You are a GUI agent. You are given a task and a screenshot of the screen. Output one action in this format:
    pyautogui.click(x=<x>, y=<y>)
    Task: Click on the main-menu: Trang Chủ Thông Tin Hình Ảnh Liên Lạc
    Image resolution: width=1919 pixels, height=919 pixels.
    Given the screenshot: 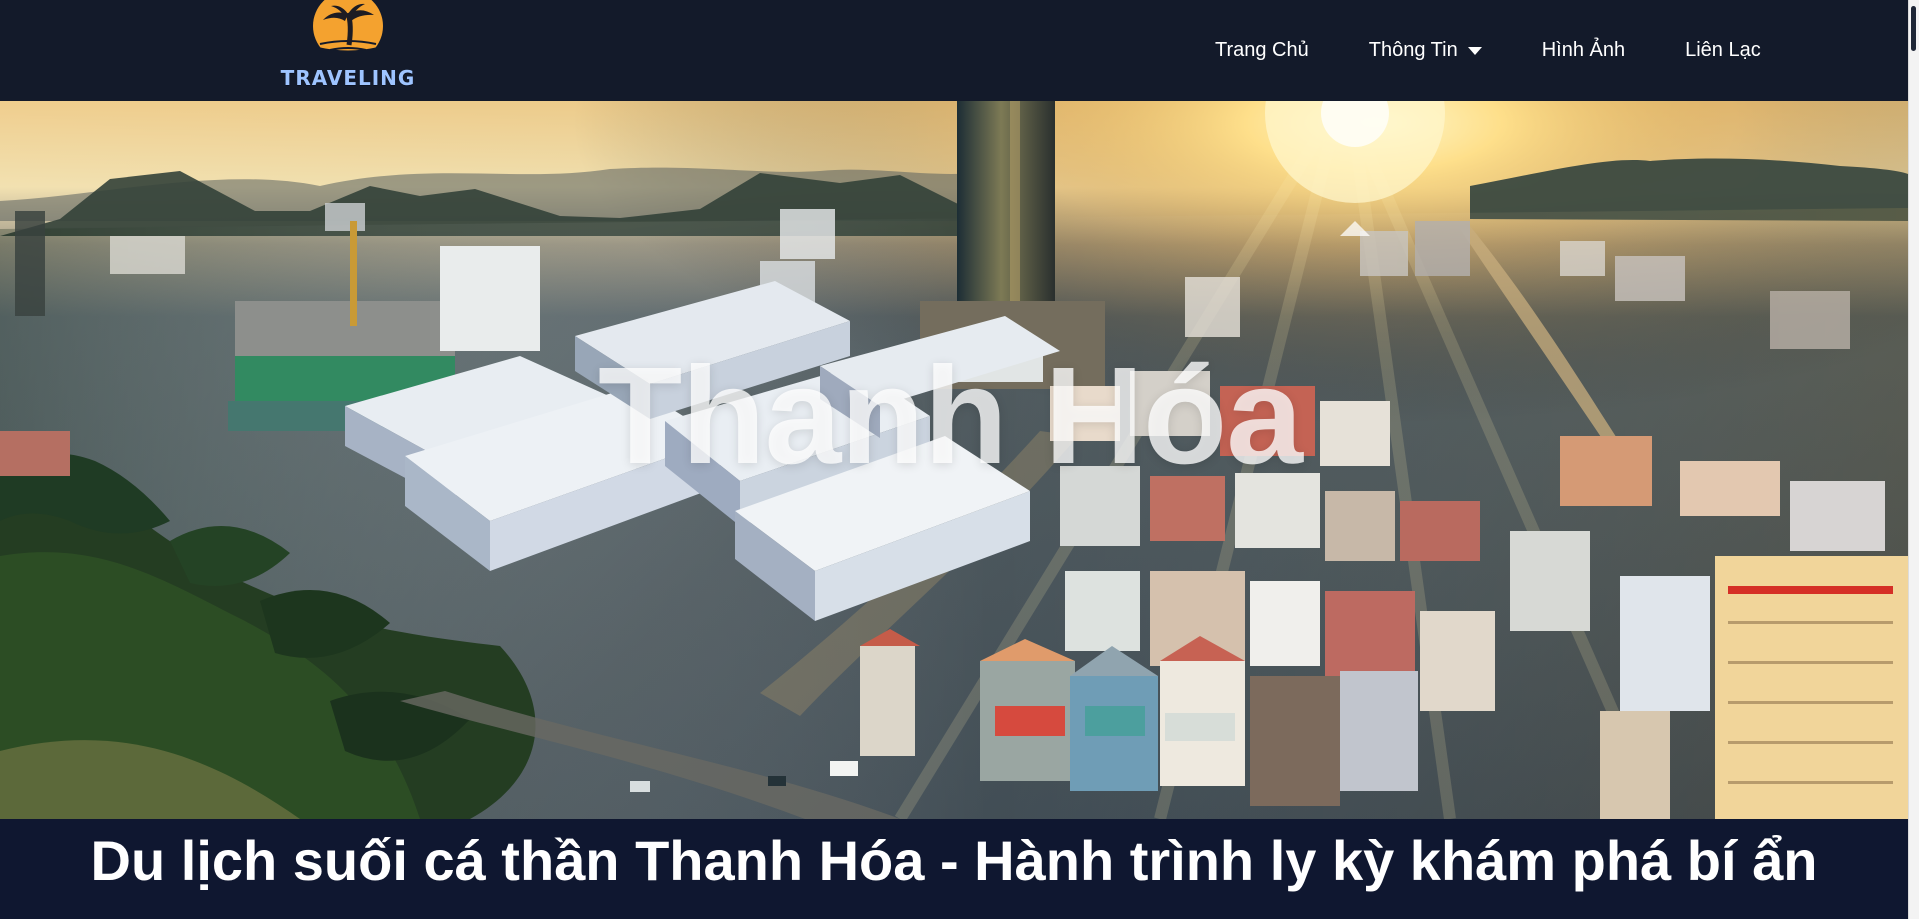 What is the action you would take?
    pyautogui.click(x=1488, y=50)
    